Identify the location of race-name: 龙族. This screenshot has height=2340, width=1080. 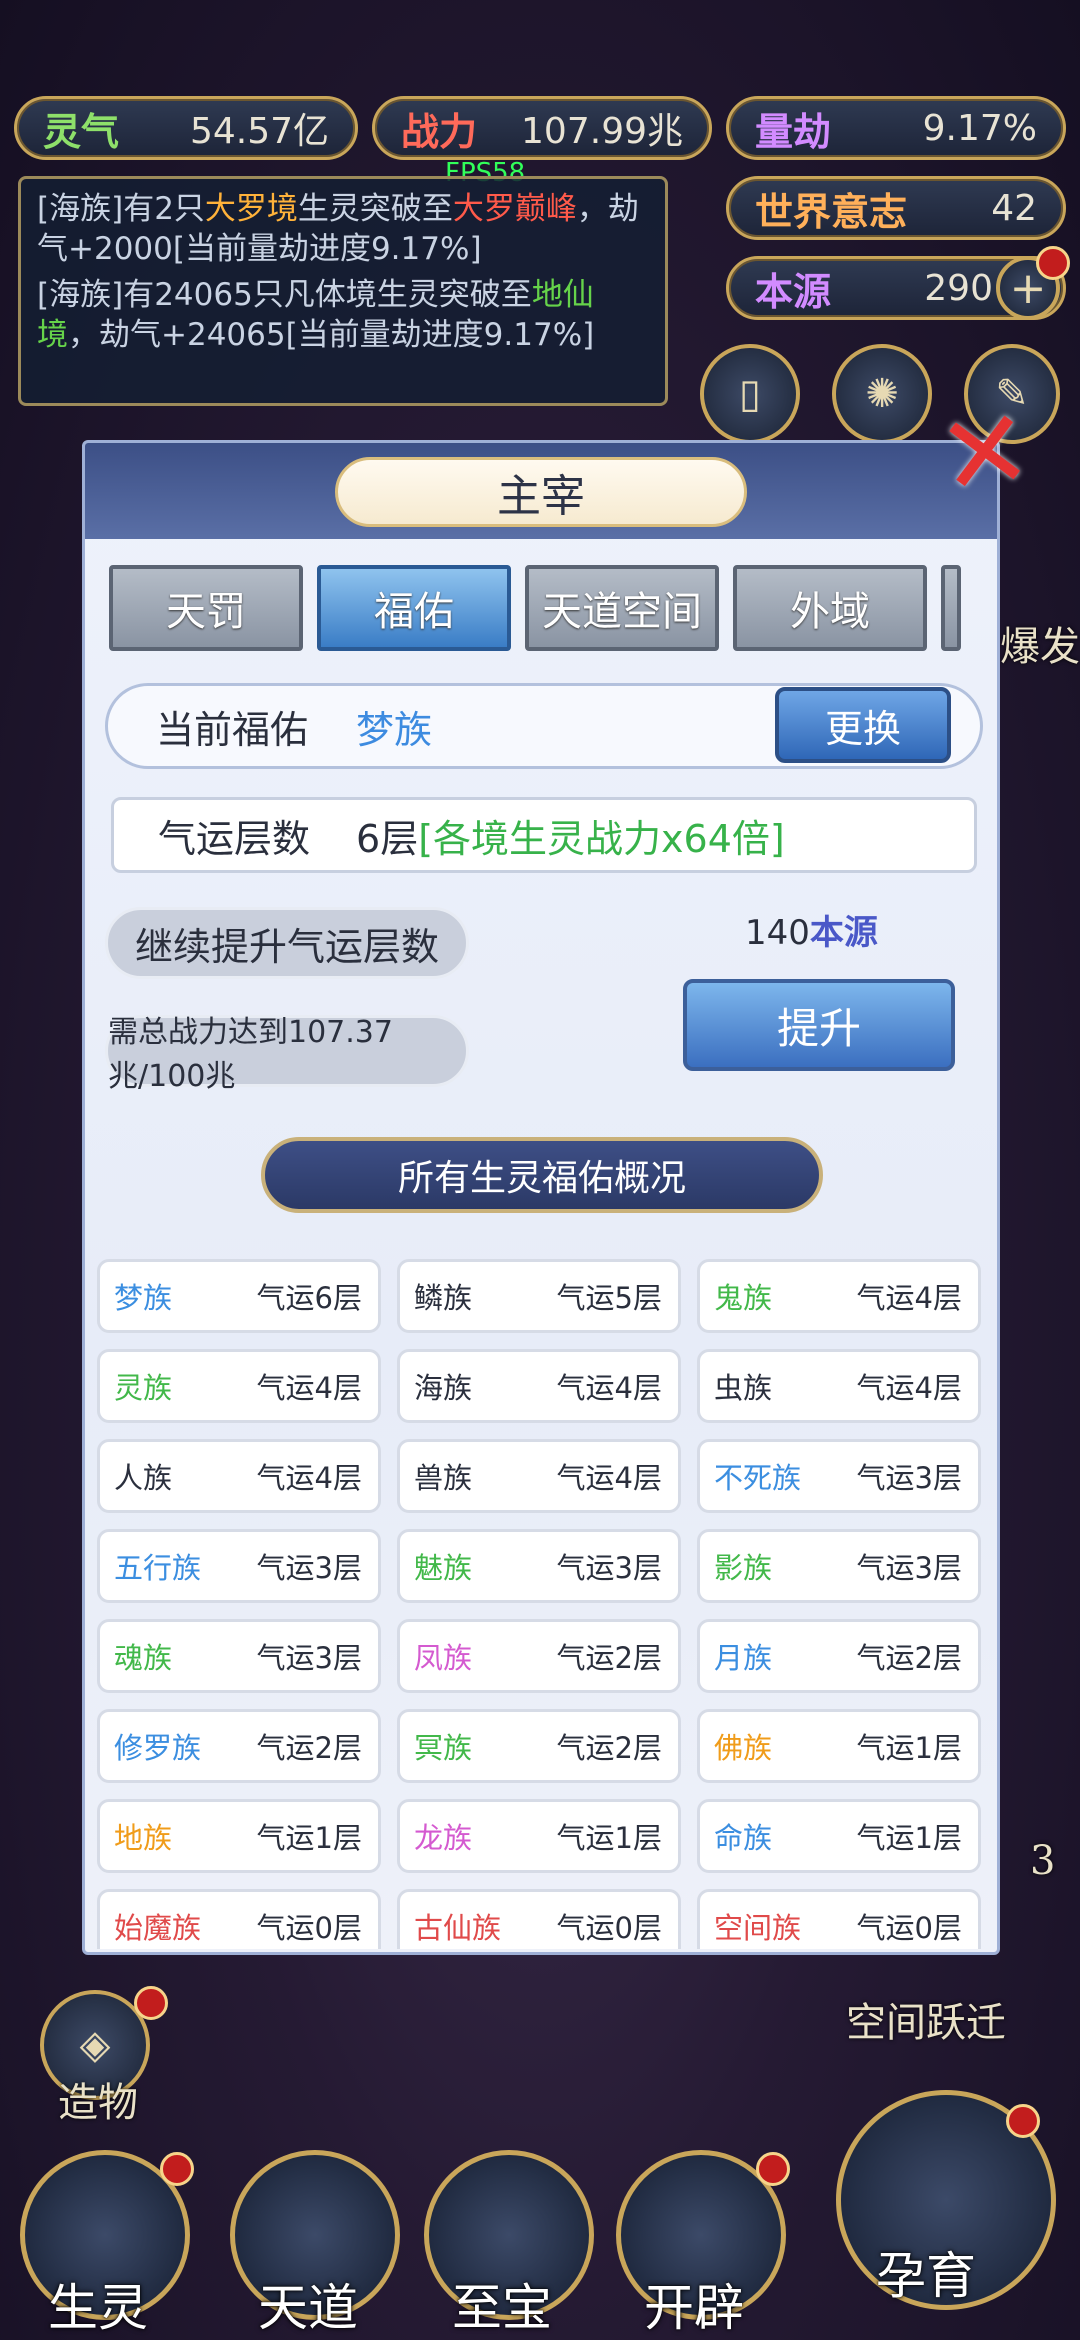
(443, 1838).